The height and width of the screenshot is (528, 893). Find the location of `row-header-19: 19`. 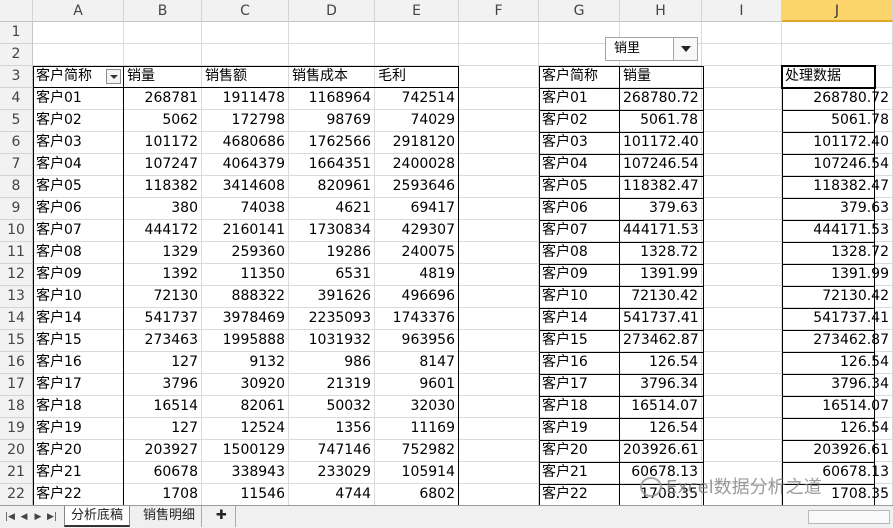

row-header-19: 19 is located at coordinates (16, 429).